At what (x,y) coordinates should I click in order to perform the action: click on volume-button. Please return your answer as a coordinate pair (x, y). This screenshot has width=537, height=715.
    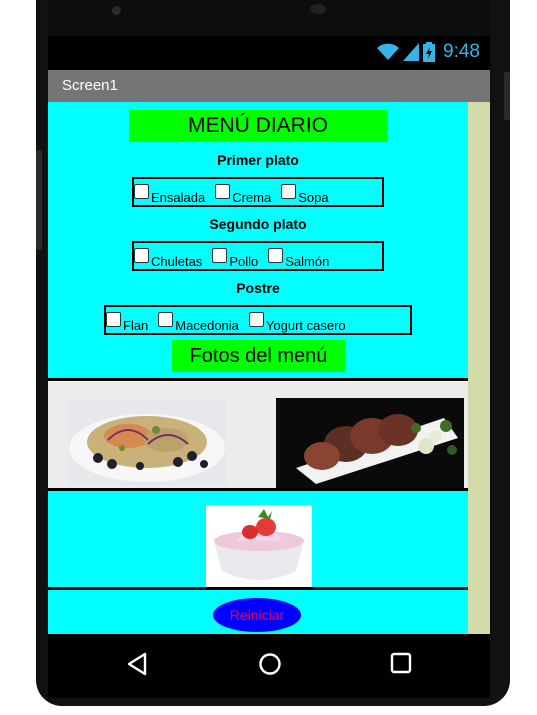
    Looking at the image, I should click on (39, 200).